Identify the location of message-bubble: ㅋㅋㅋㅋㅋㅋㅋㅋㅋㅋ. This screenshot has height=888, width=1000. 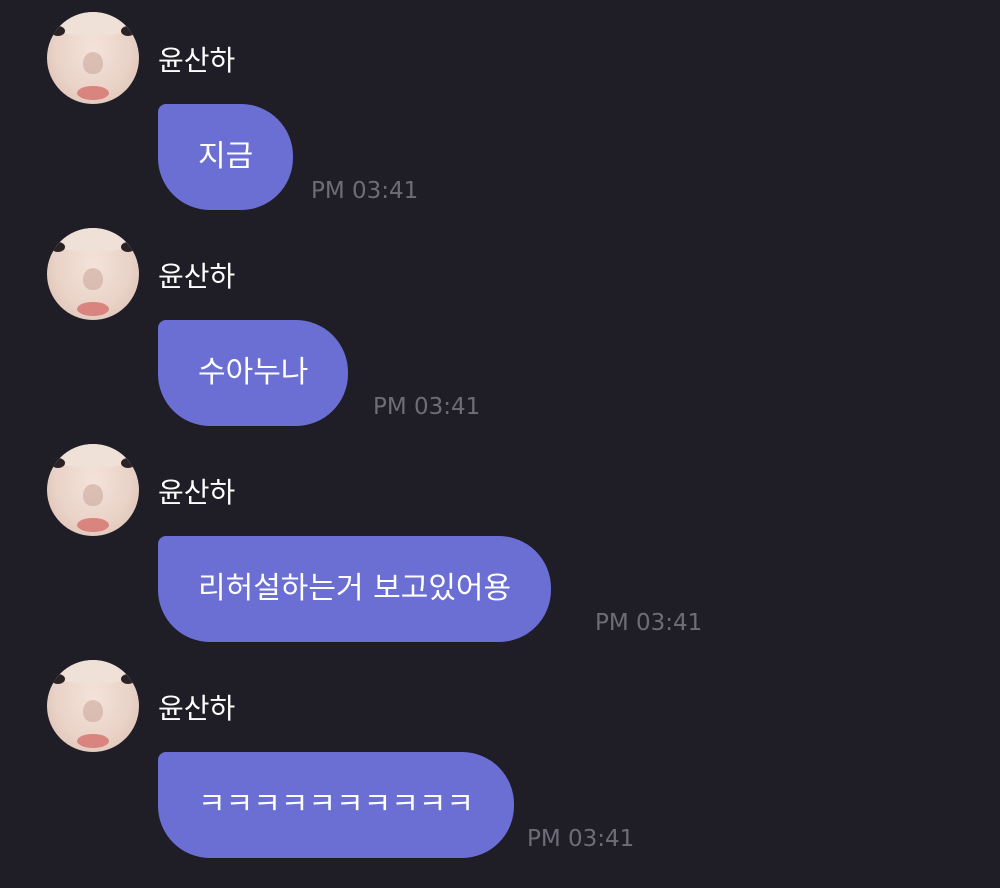
(336, 805).